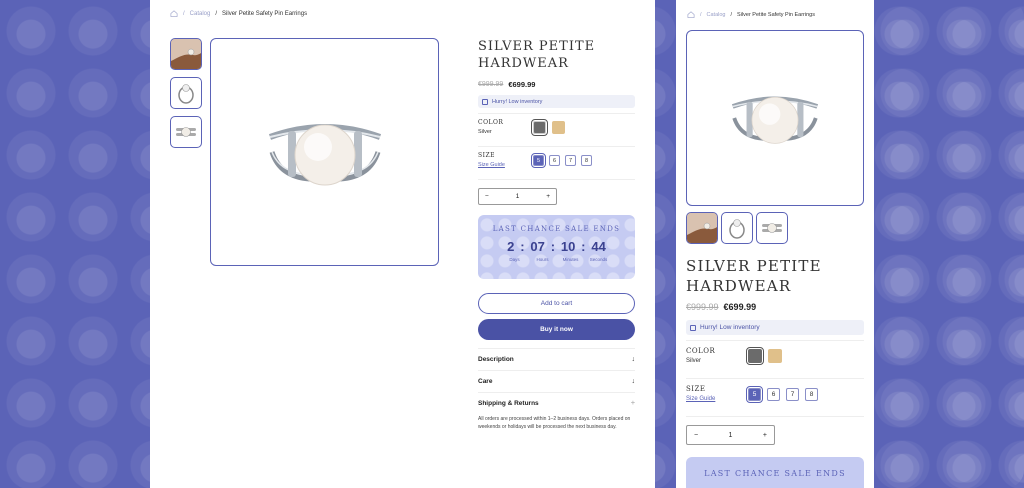  I want to click on accordion-care-label: Care, so click(485, 381).